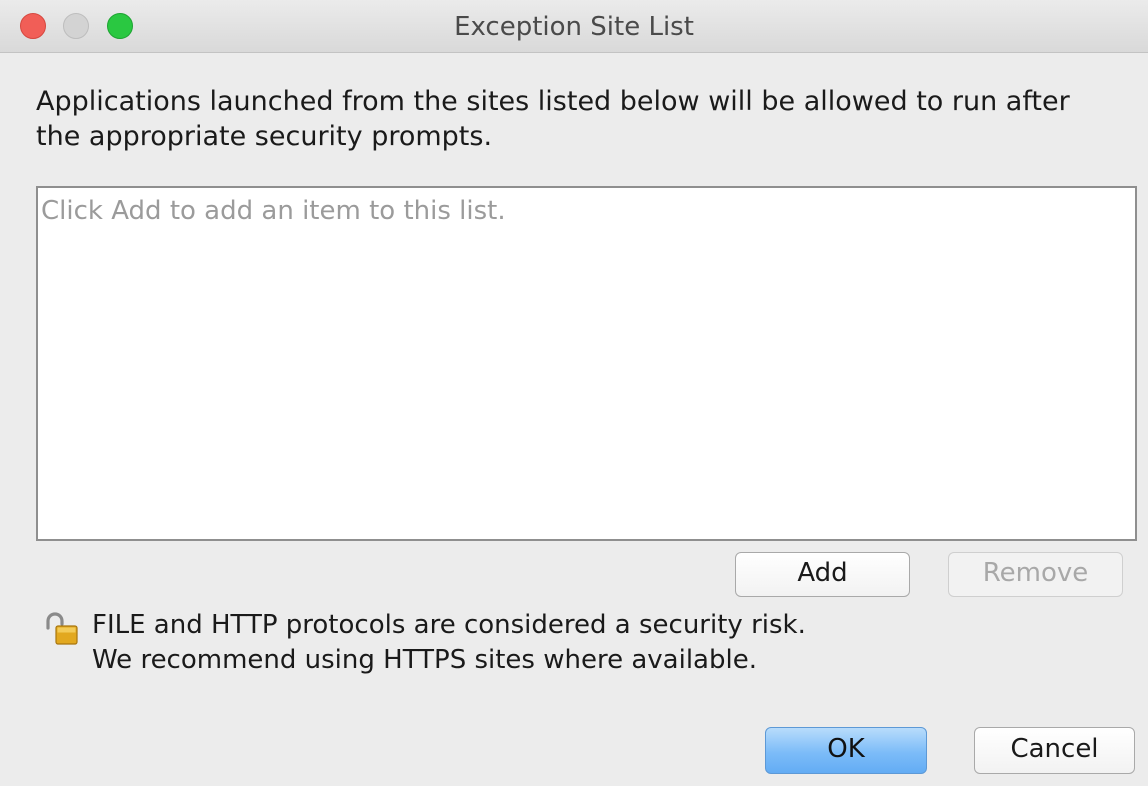 The width and height of the screenshot is (1148, 786). What do you see at coordinates (264, 136) in the screenshot?
I see `description-line-2: the appropriate security prompts.` at bounding box center [264, 136].